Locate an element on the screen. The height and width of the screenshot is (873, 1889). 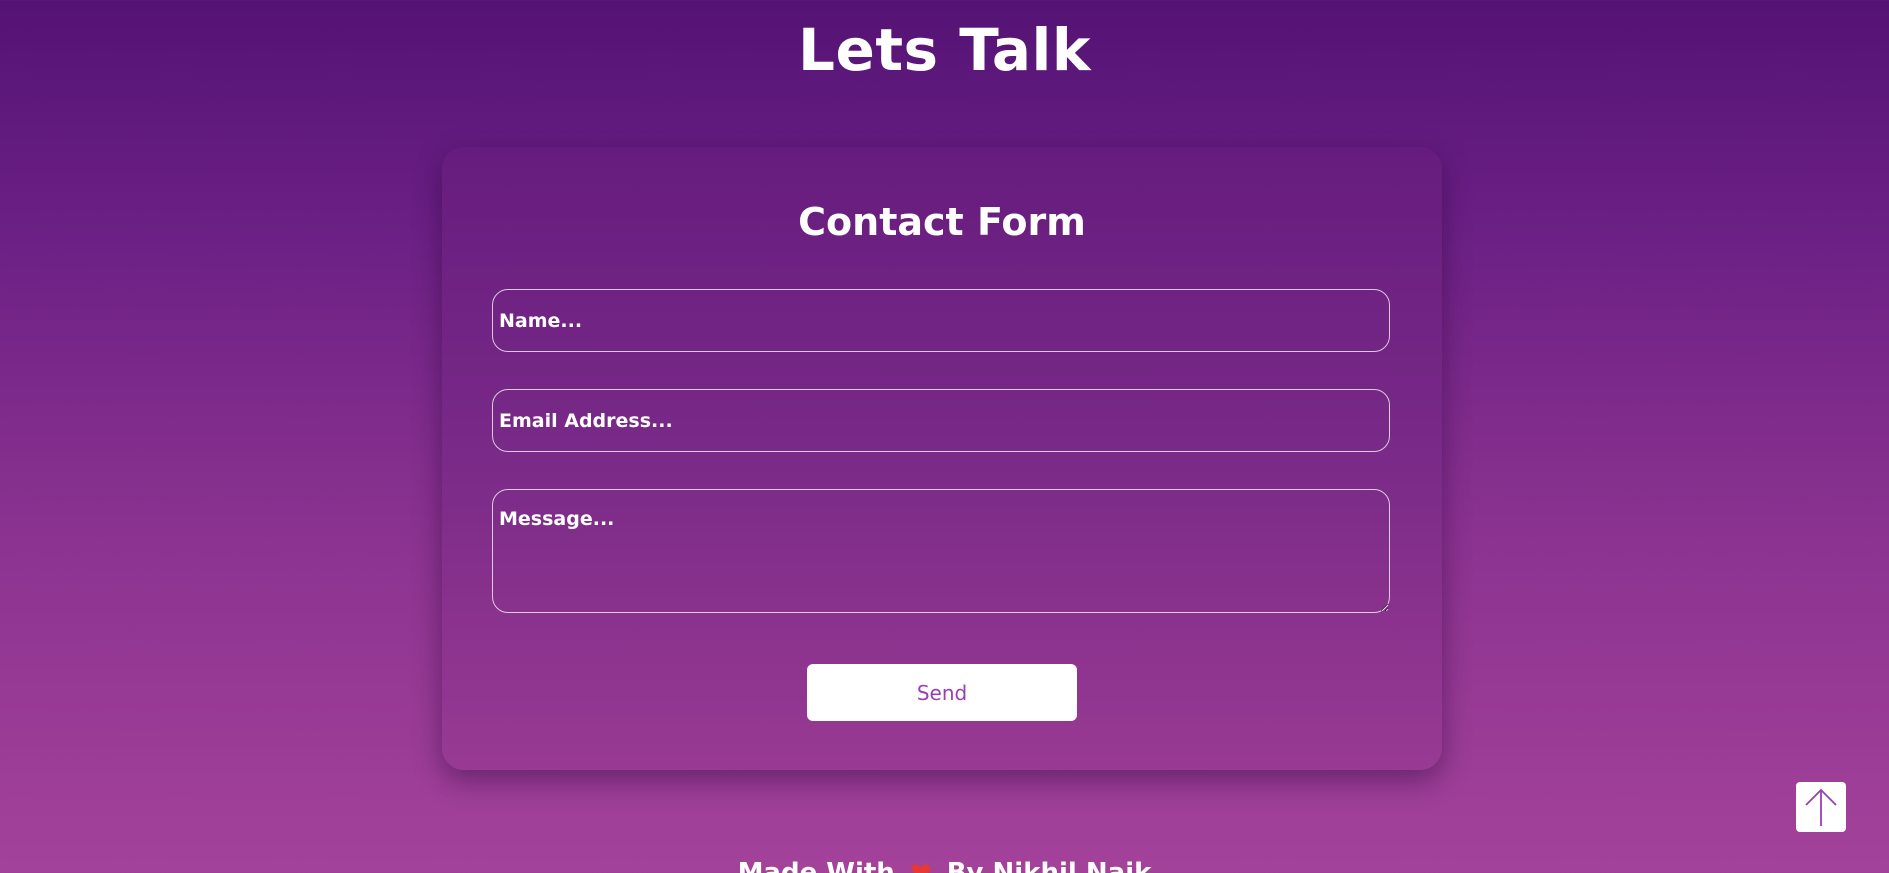
send-button: Send is located at coordinates (942, 692).